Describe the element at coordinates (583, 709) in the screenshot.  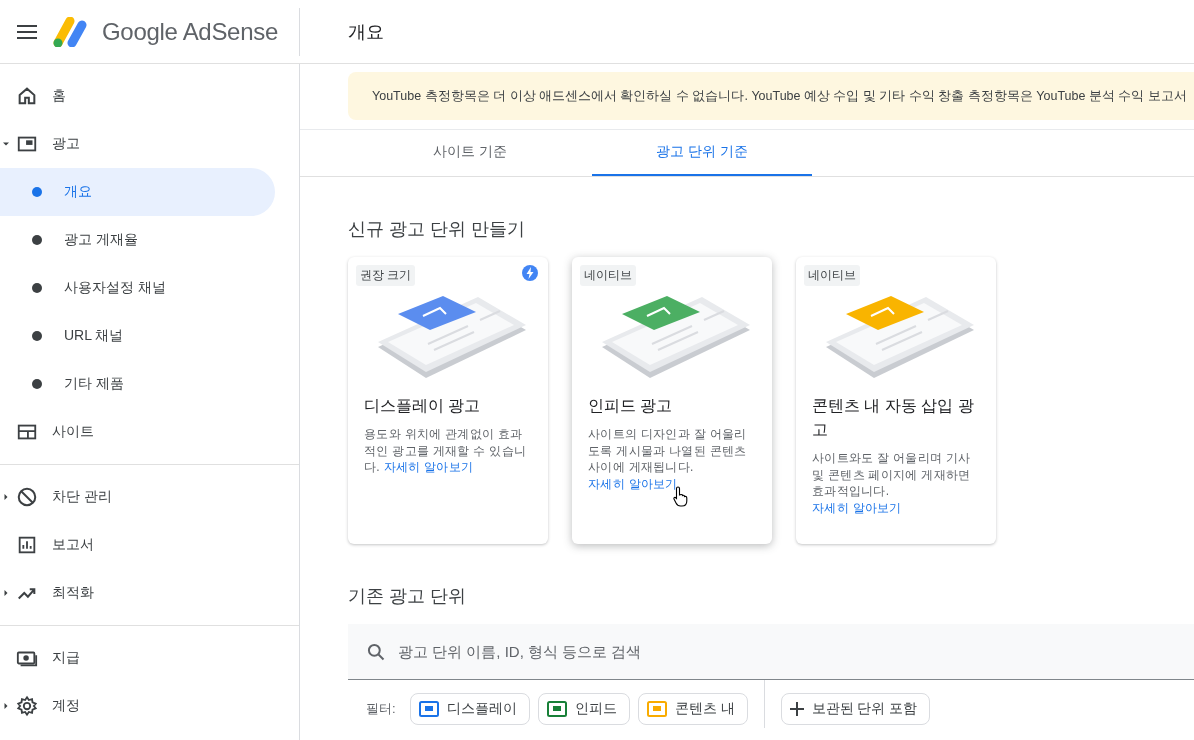
I see `filter-chip: 인피드` at that location.